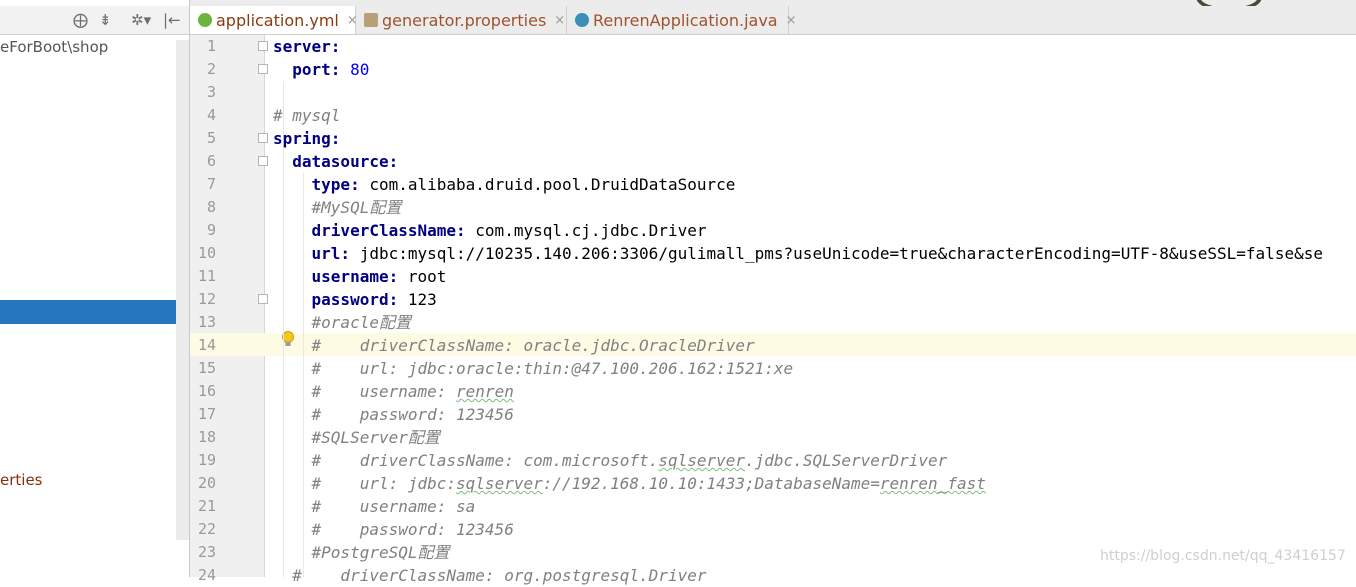  Describe the element at coordinates (105, 20) in the screenshot. I see `collapse-icon: ⇟` at that location.